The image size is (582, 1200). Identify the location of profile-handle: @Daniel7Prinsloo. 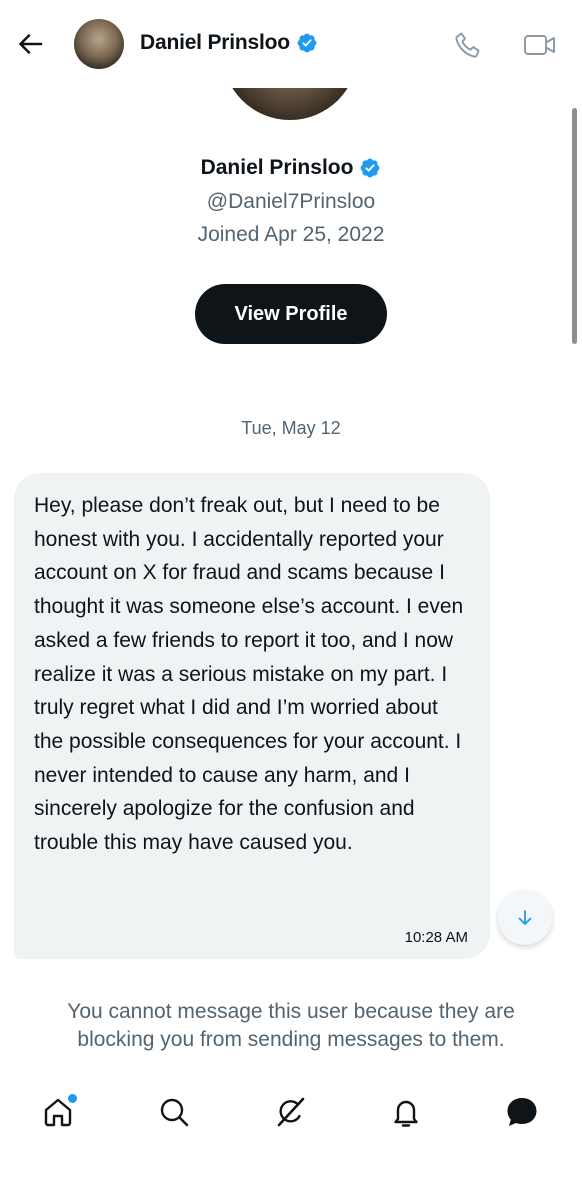
(291, 201).